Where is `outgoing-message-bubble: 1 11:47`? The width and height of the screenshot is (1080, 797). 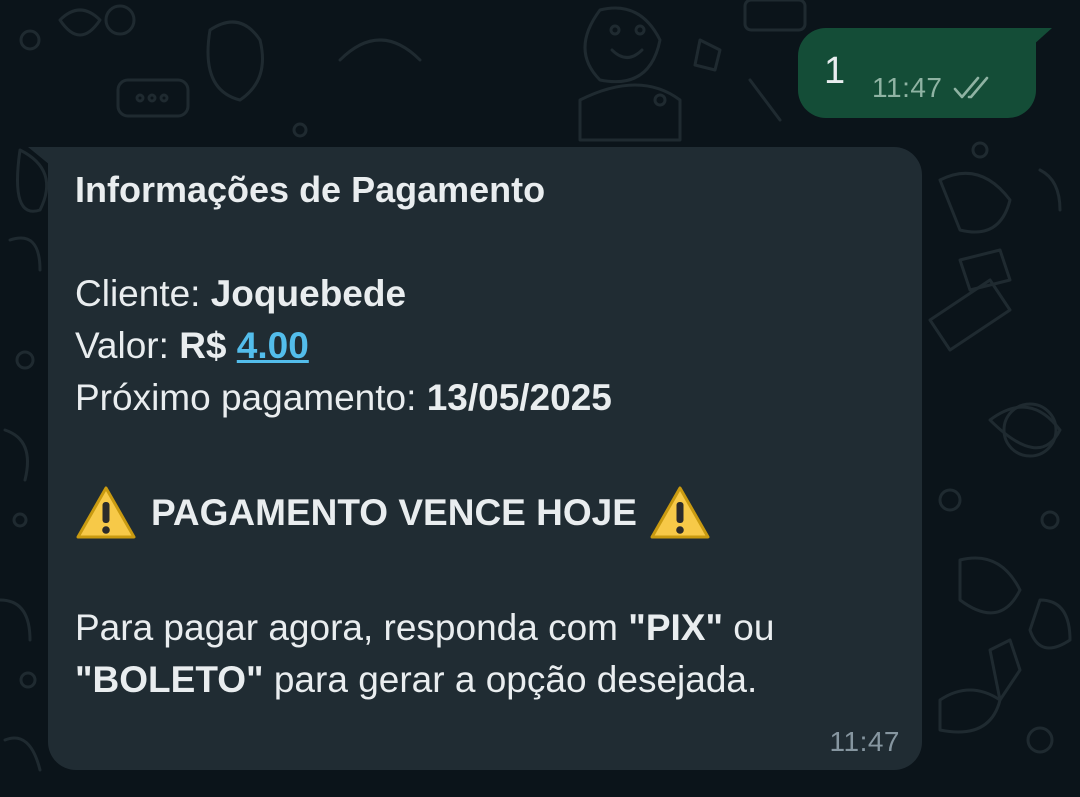 outgoing-message-bubble: 1 11:47 is located at coordinates (925, 73).